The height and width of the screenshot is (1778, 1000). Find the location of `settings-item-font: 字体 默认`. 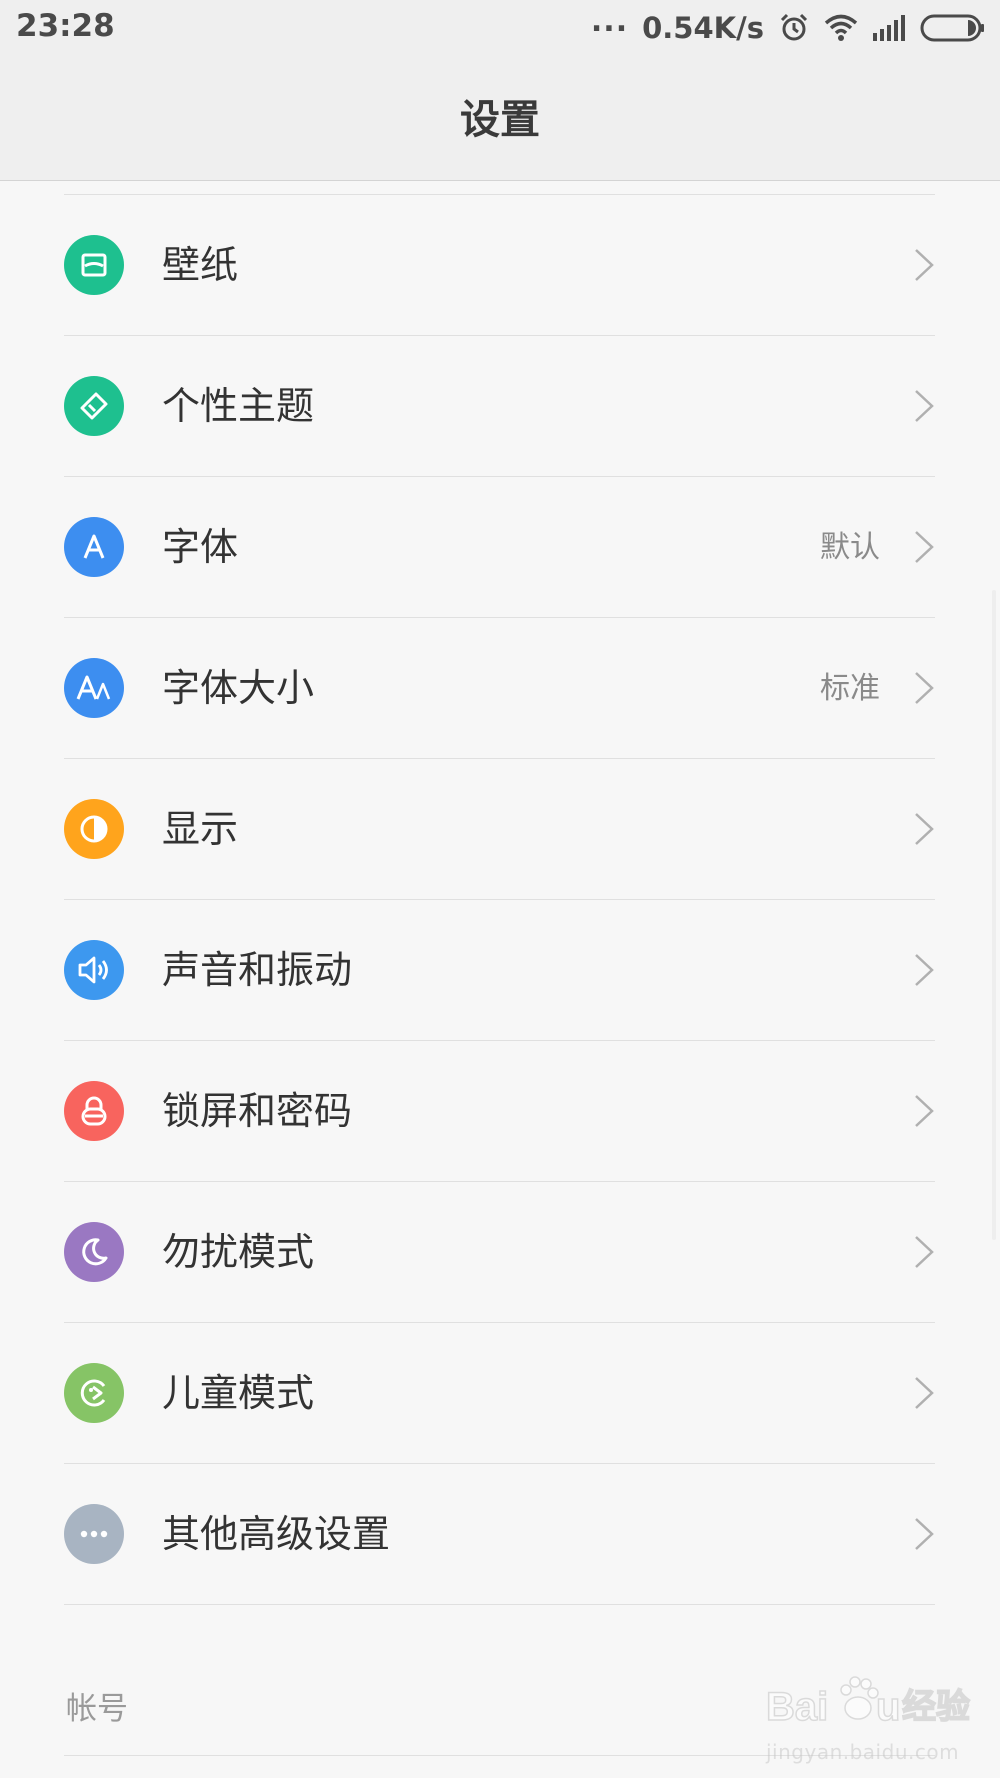

settings-item-font: 字体 默认 is located at coordinates (500, 547).